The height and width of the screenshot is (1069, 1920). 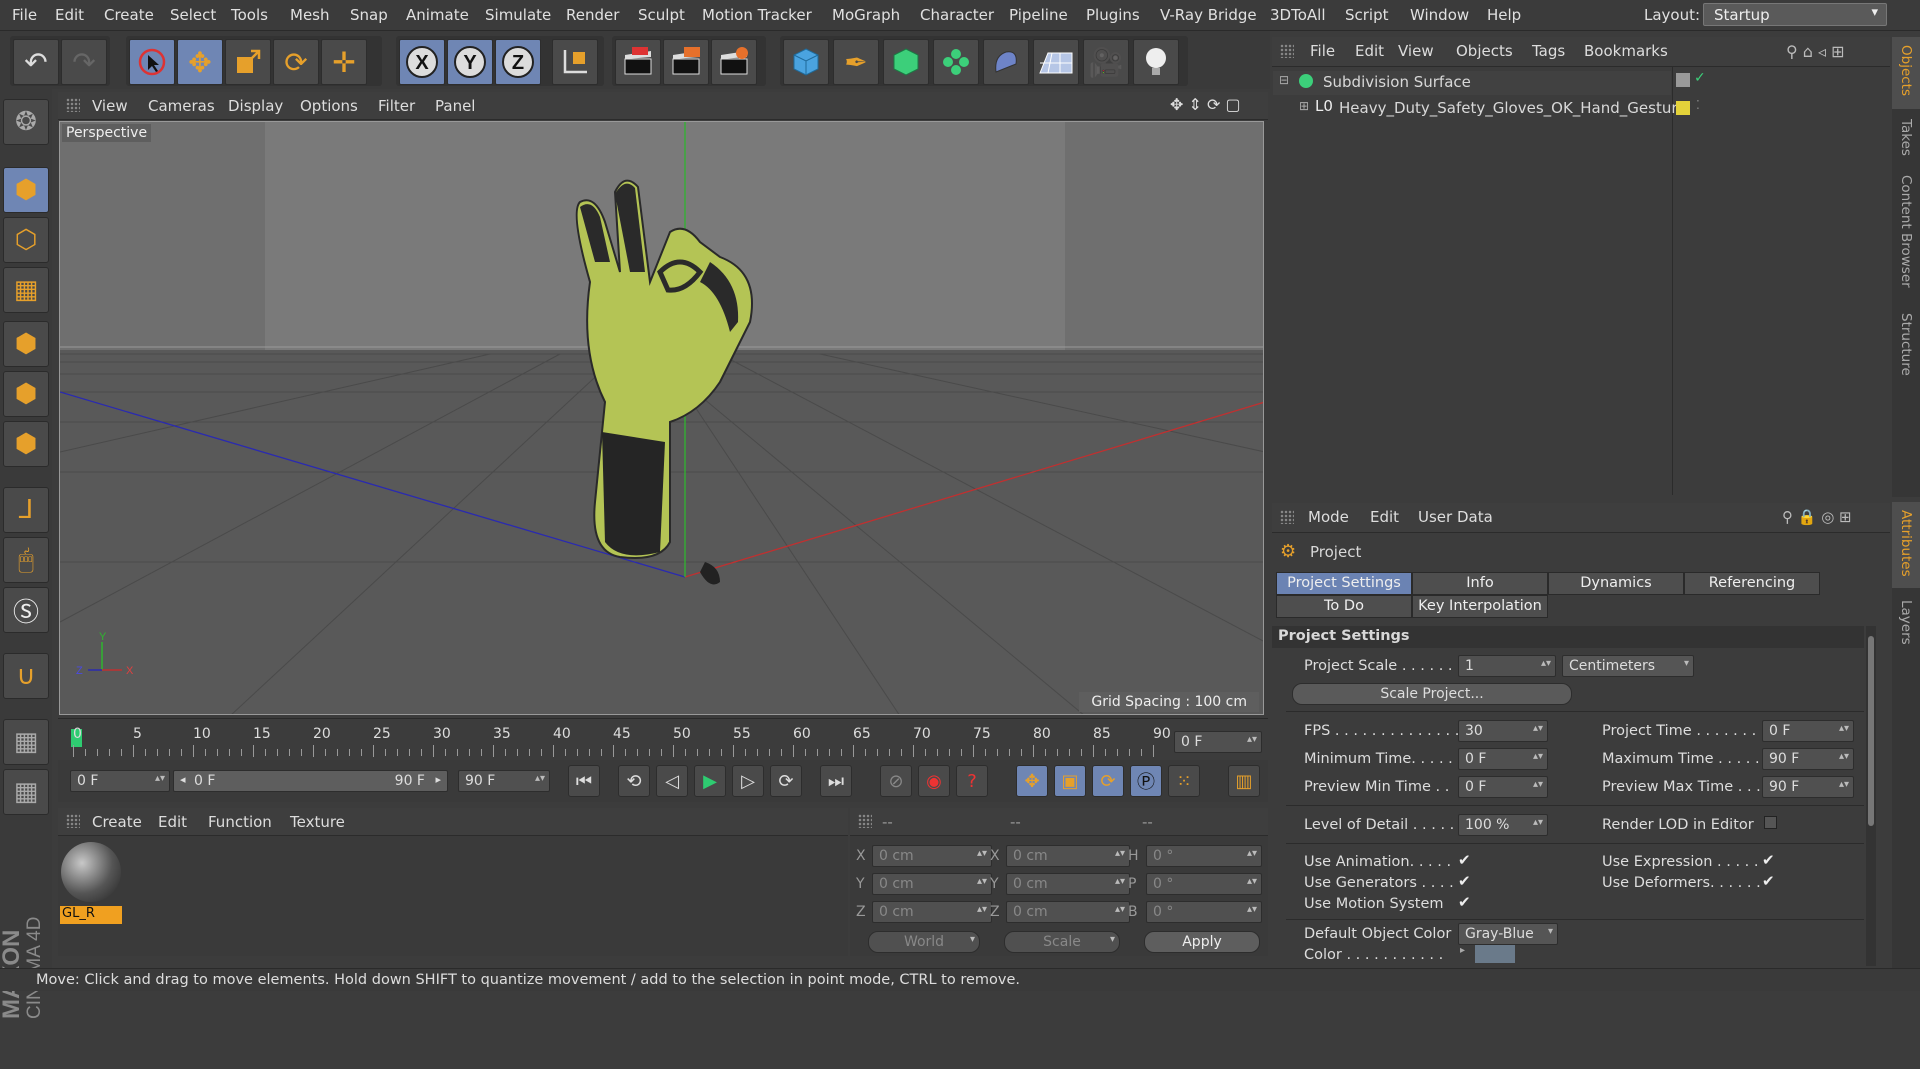 I want to click on tab-info: Info, so click(x=1480, y=583).